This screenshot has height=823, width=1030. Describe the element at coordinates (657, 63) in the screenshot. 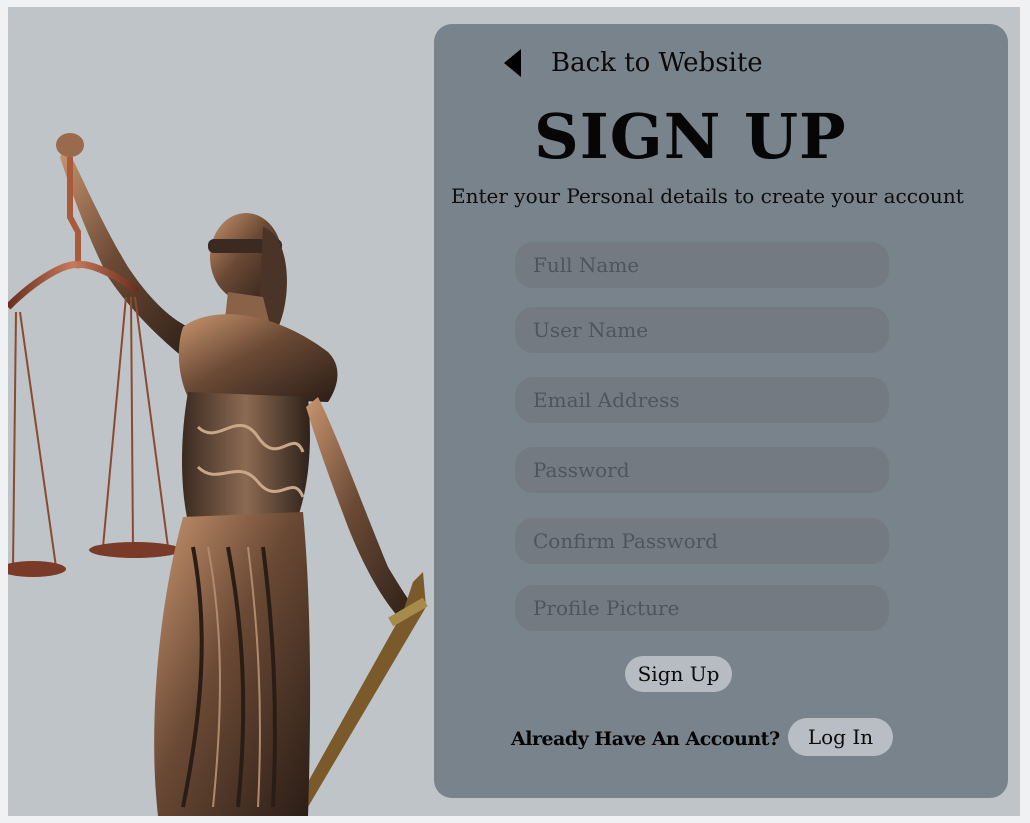

I see `back-to-website-label: Back to Website` at that location.